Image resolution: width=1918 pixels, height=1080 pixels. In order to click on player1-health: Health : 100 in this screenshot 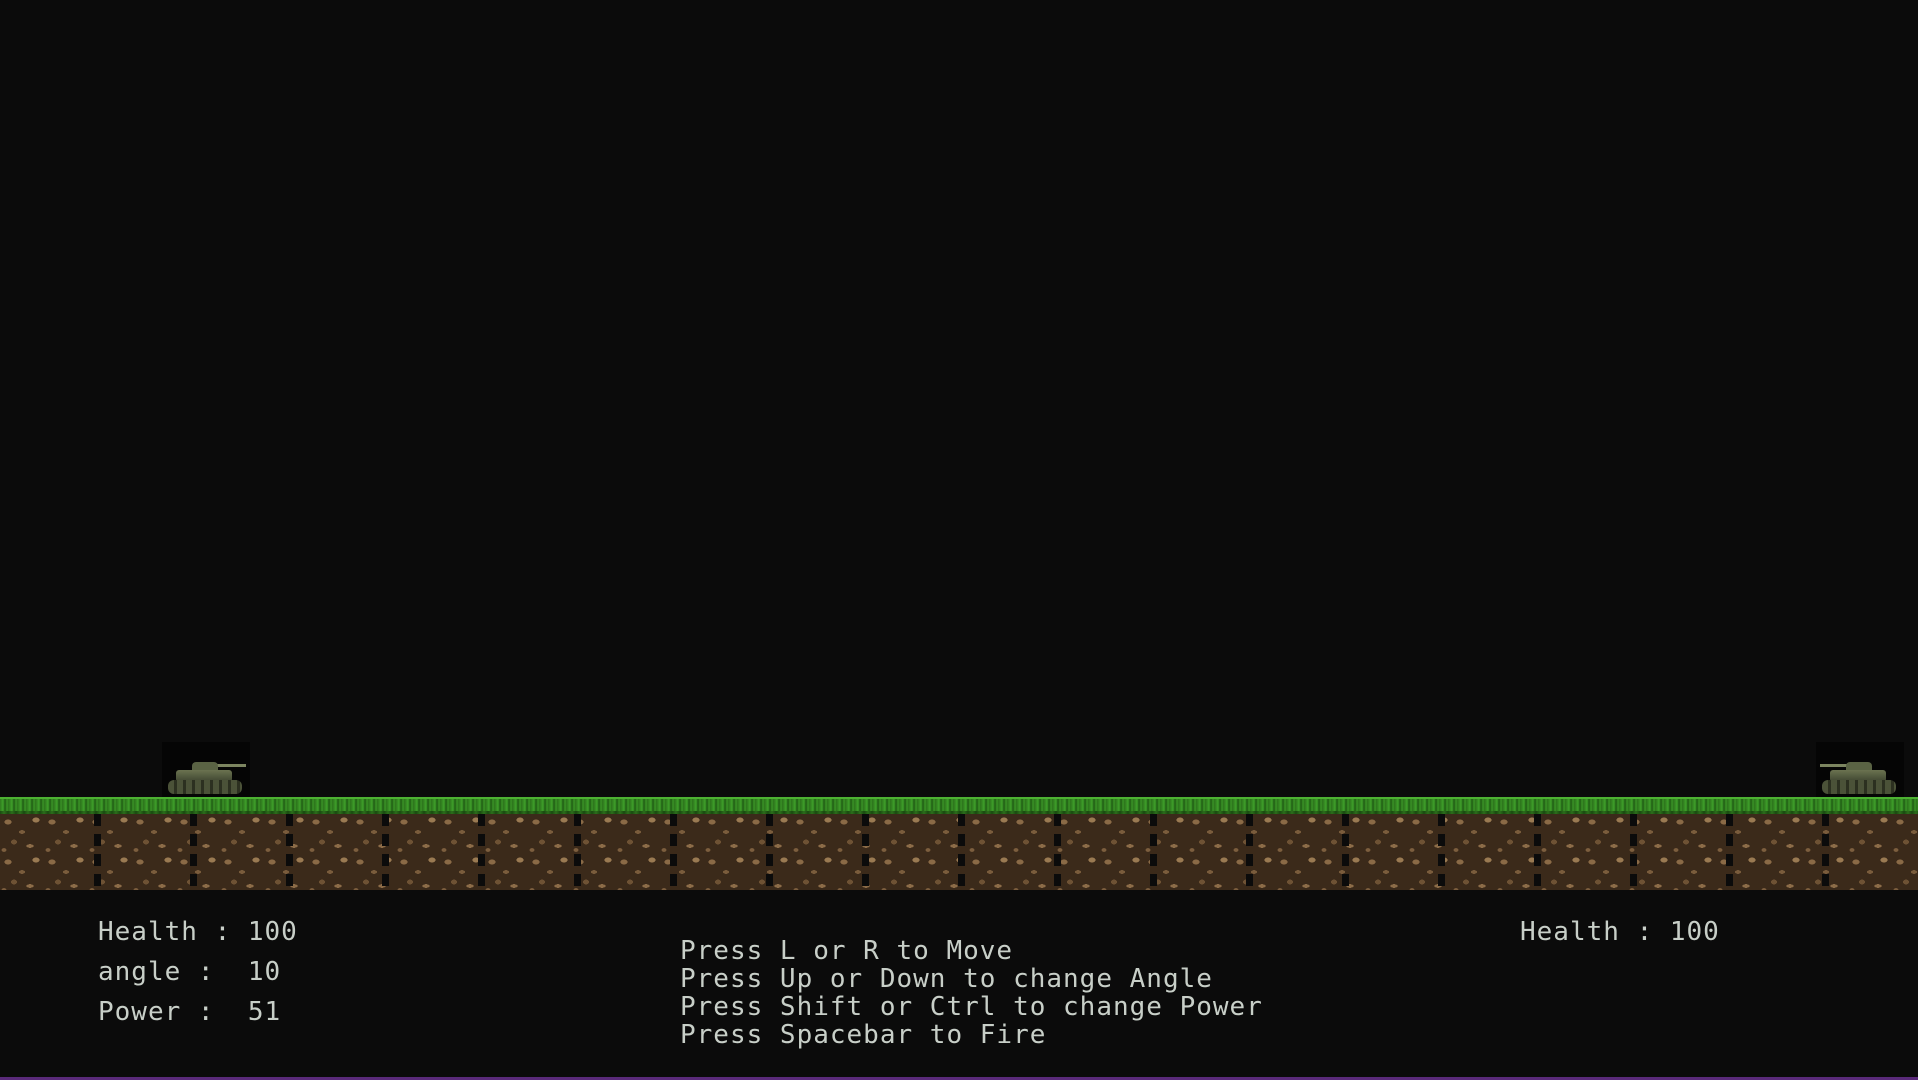, I will do `click(198, 932)`.